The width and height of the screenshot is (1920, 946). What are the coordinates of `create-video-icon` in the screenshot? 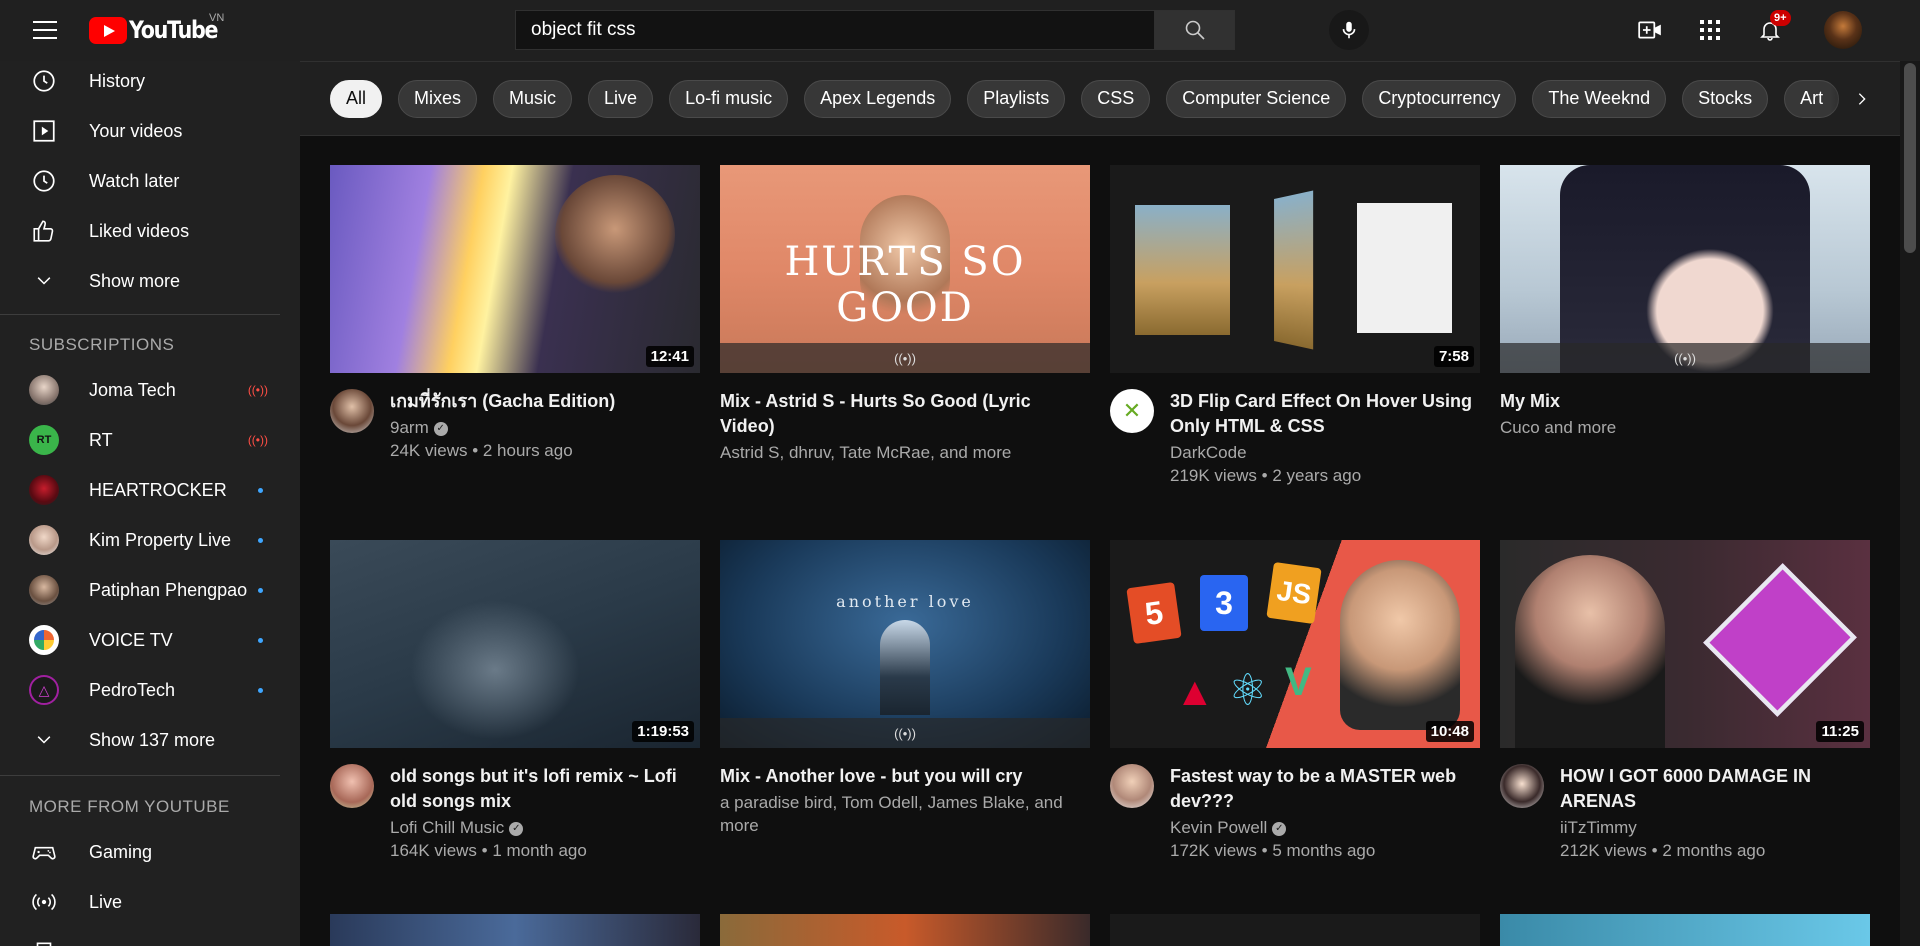 It's located at (1649, 30).